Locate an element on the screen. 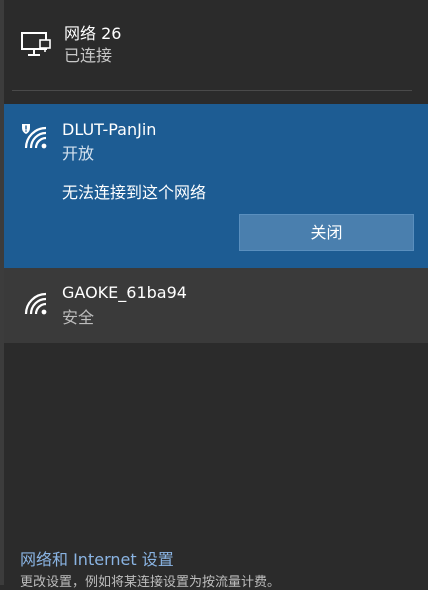 This screenshot has width=428, height=590. wifi-warning-icon is located at coordinates (34, 136).